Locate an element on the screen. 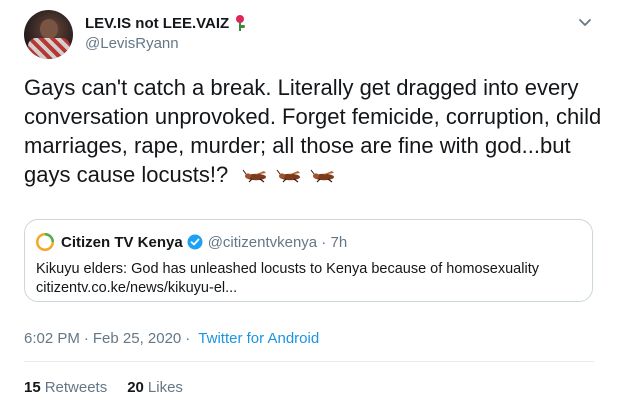  retweets-count: 15 is located at coordinates (32, 387).